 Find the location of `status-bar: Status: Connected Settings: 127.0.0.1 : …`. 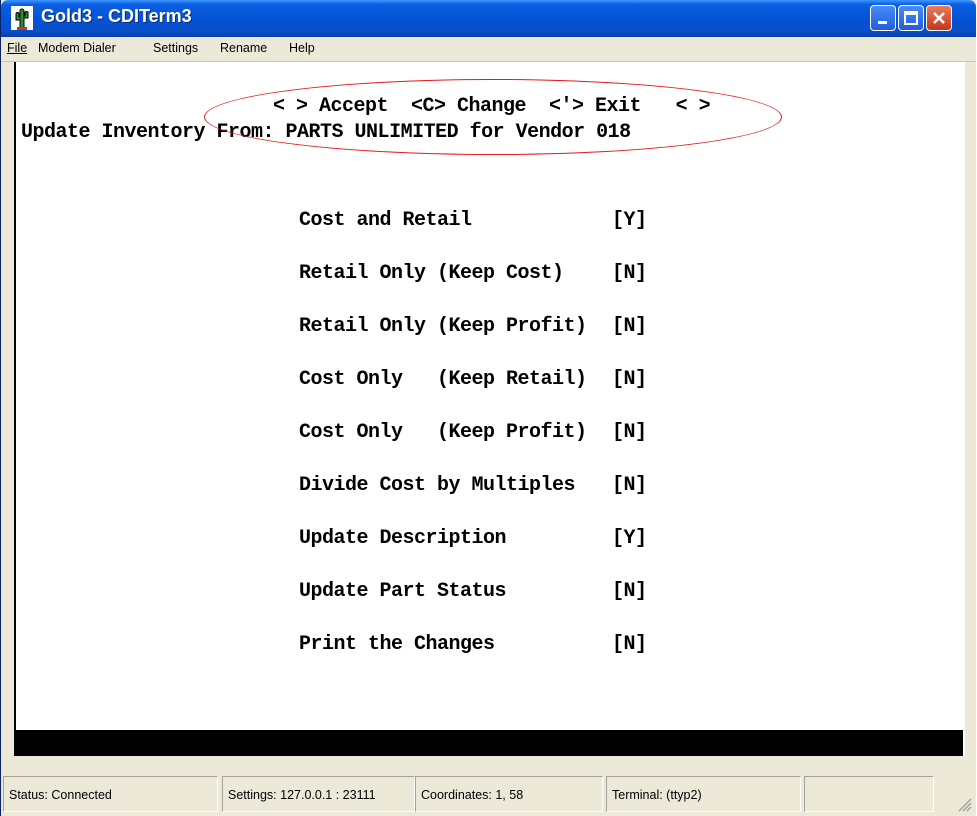

status-bar: Status: Connected Settings: 127.0.0.1 : … is located at coordinates (488, 793).